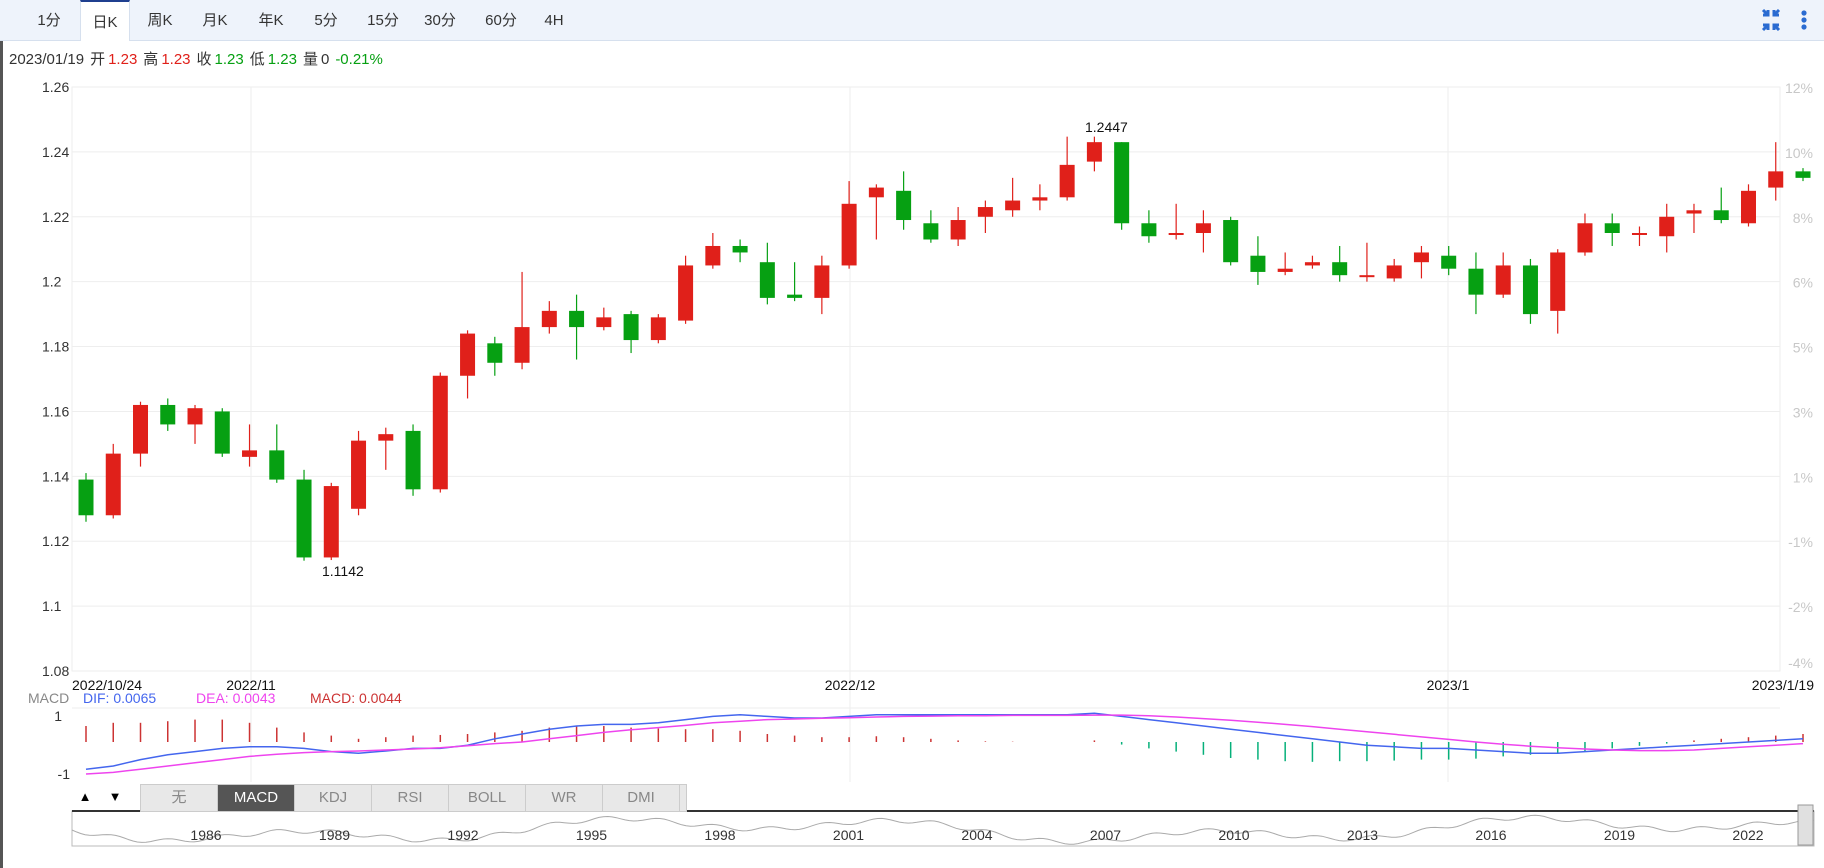 Image resolution: width=1824 pixels, height=868 pixels. I want to click on overview-year-label: 1992, so click(462, 835).